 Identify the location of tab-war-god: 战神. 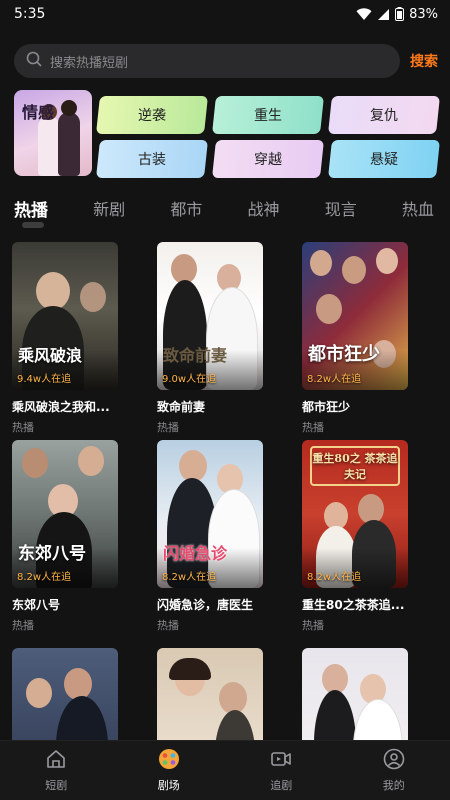
(264, 210).